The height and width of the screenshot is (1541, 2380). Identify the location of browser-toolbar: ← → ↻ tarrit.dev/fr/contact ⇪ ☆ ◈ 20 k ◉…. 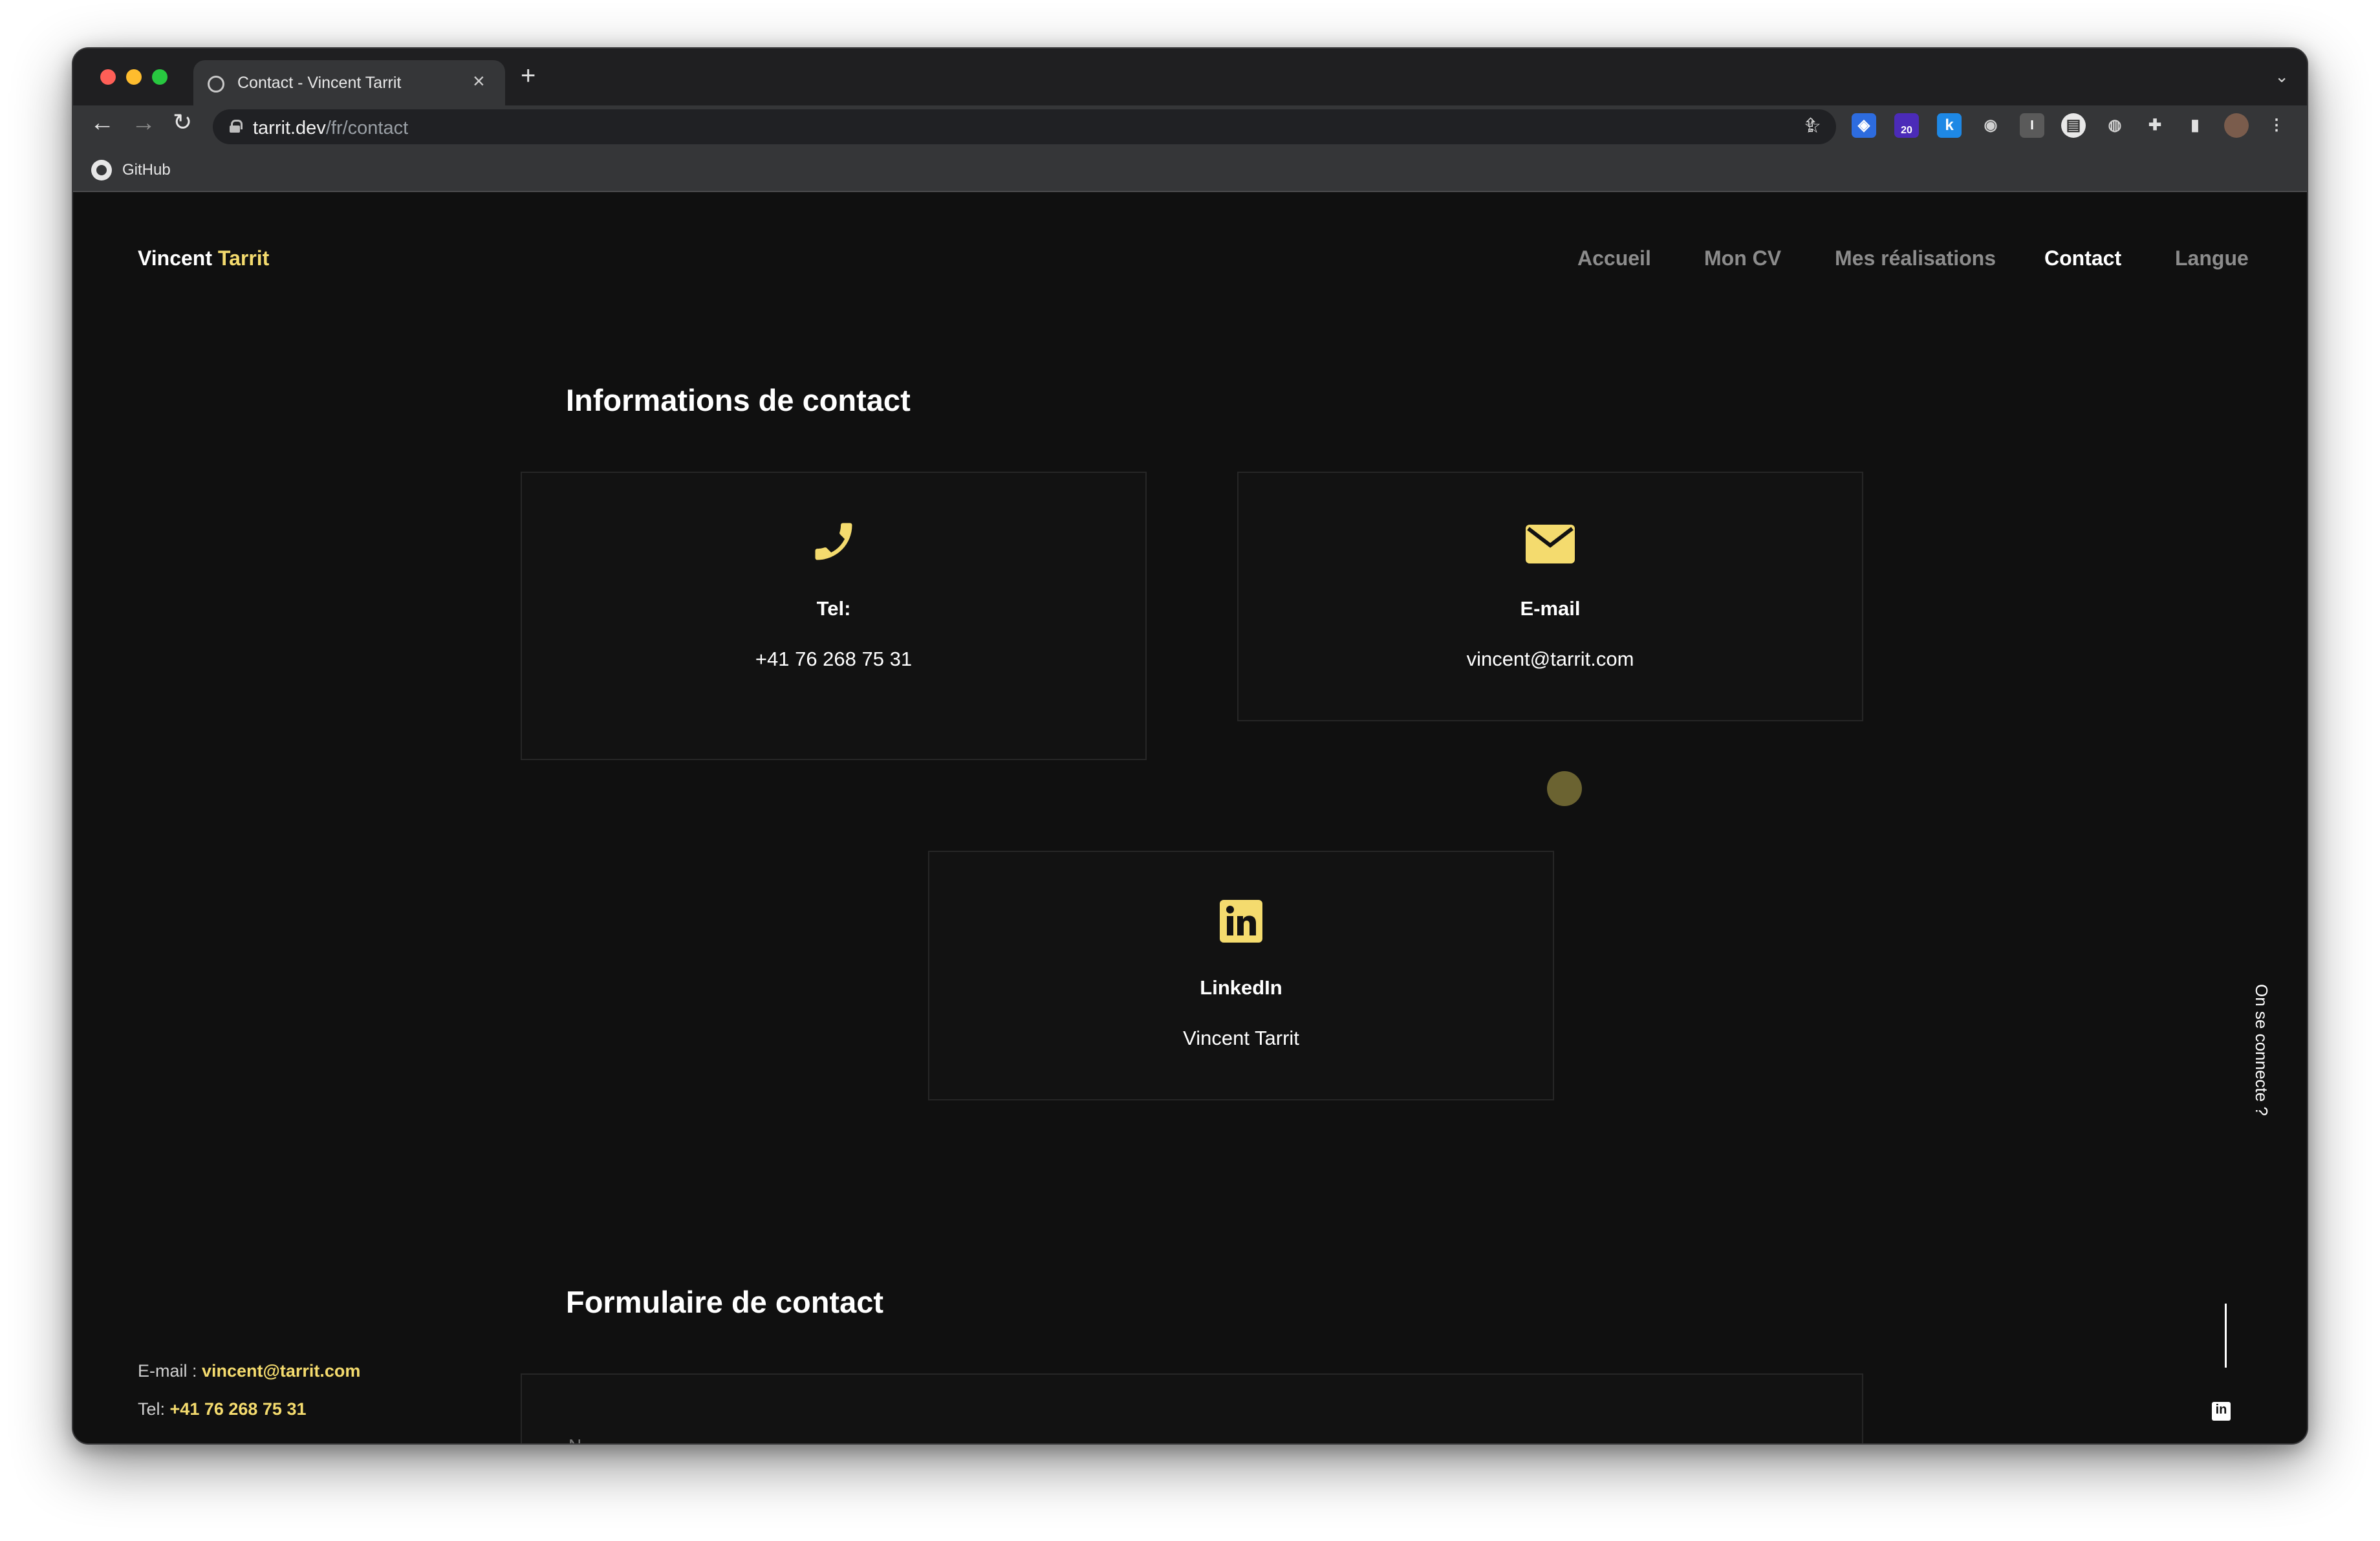
(1190, 126).